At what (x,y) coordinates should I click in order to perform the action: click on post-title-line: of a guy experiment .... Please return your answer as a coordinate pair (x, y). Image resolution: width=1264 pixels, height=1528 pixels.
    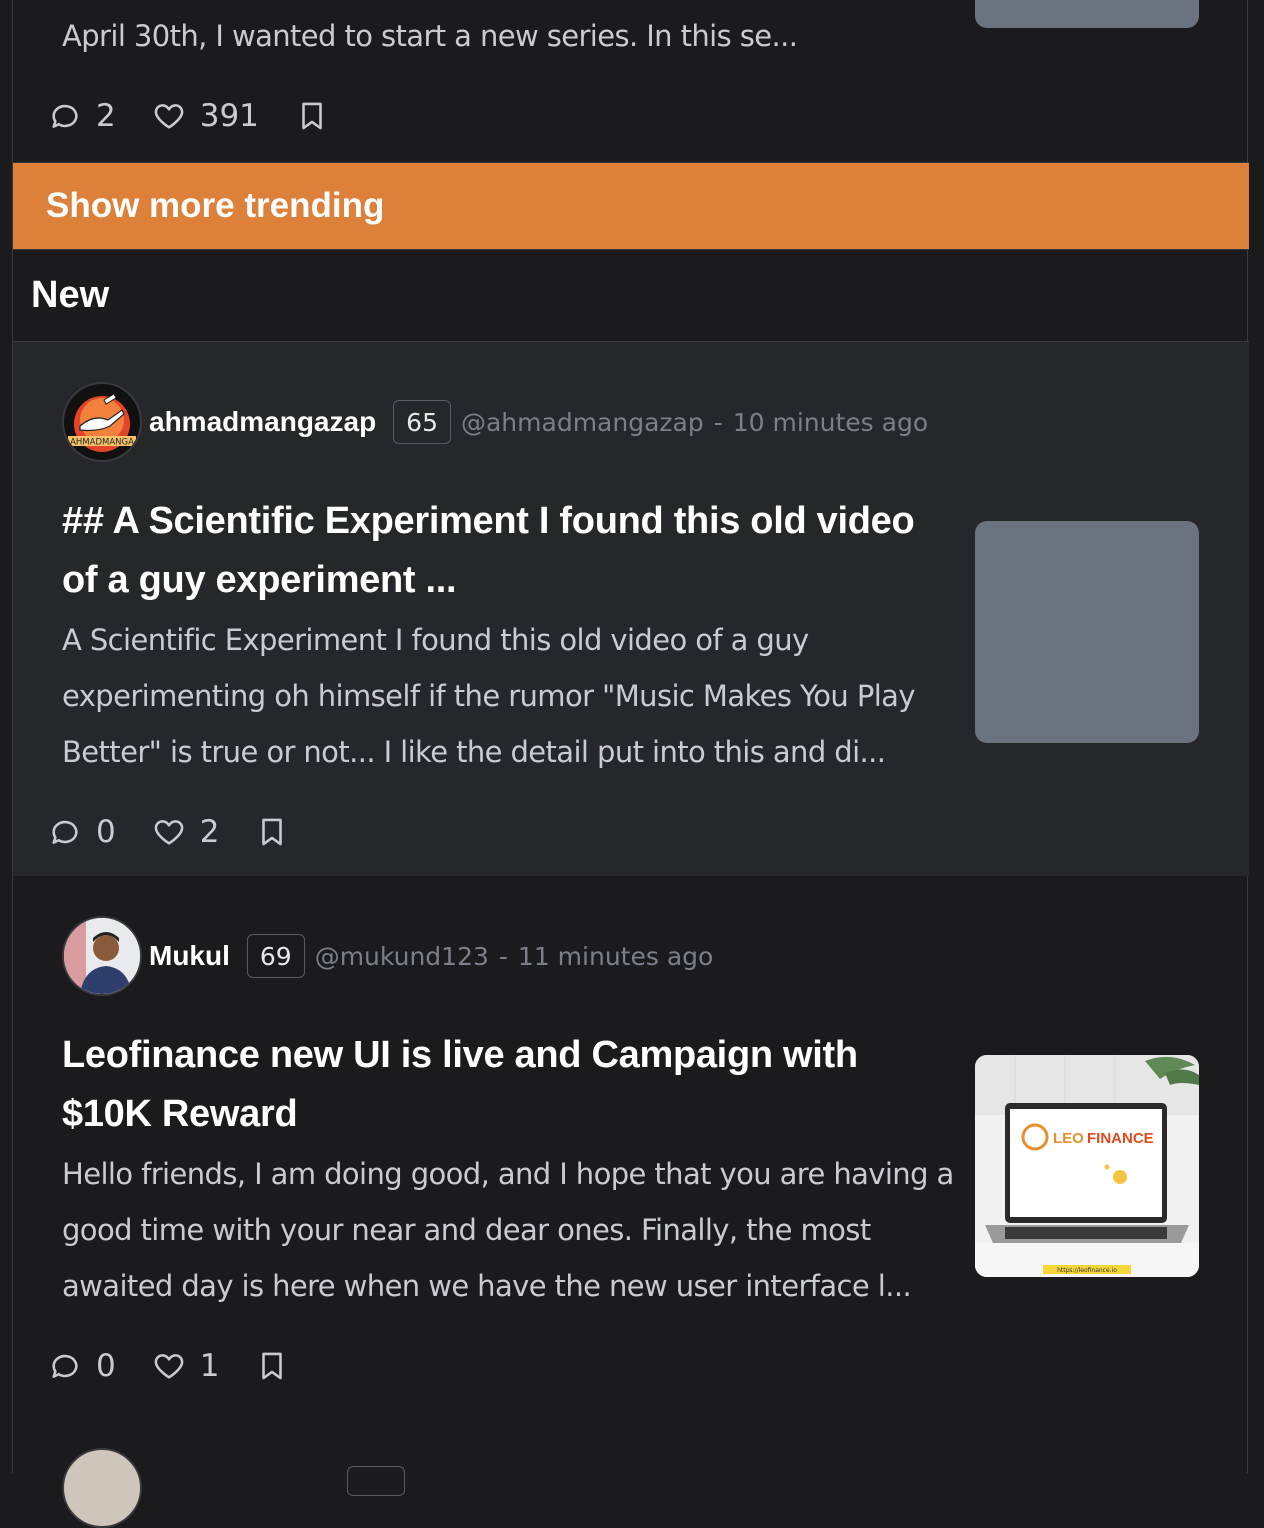
    Looking at the image, I should click on (259, 580).